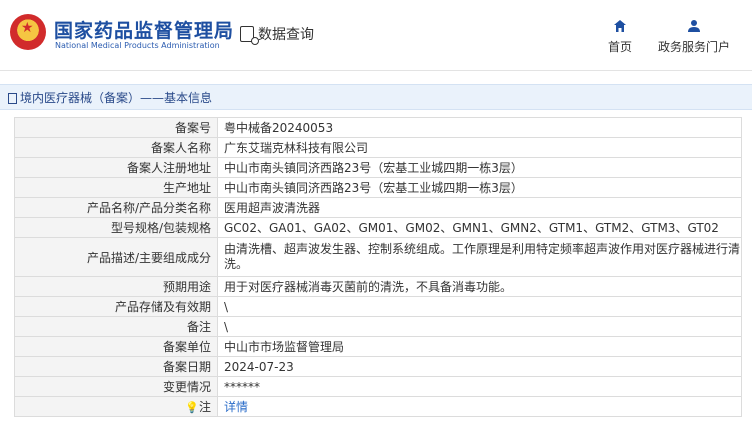 This screenshot has width=752, height=439. What do you see at coordinates (619, 47) in the screenshot?
I see `nav-home-label: 首页` at bounding box center [619, 47].